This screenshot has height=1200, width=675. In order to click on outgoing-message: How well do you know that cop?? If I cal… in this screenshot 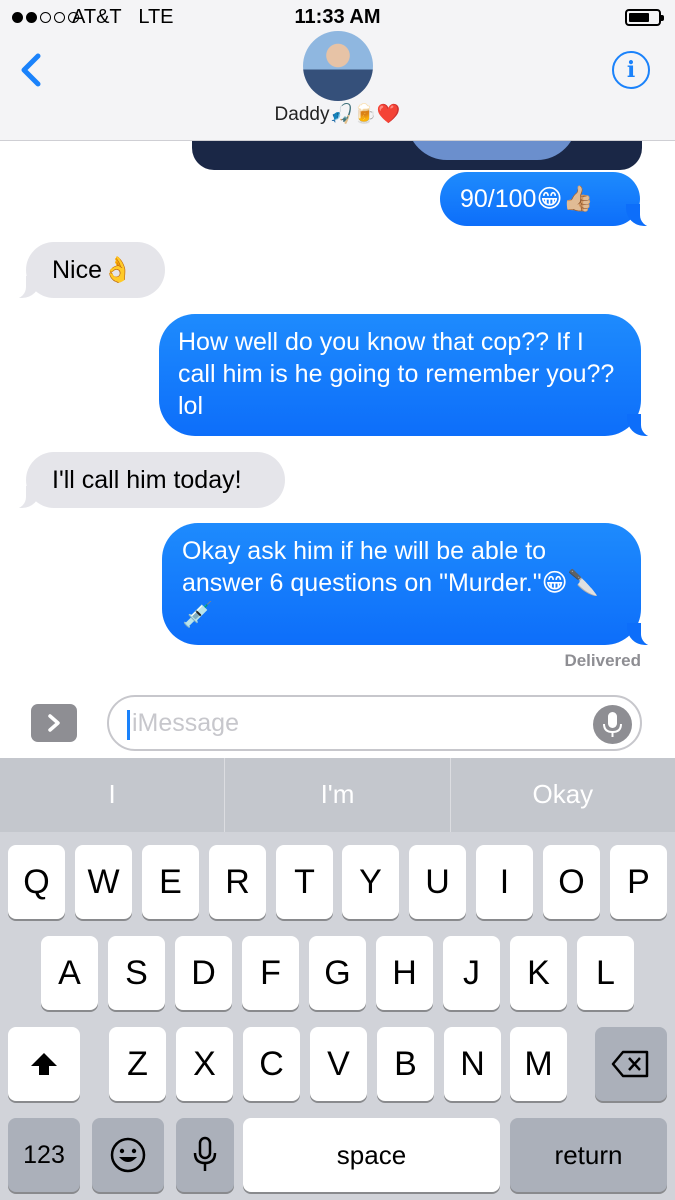, I will do `click(410, 375)`.